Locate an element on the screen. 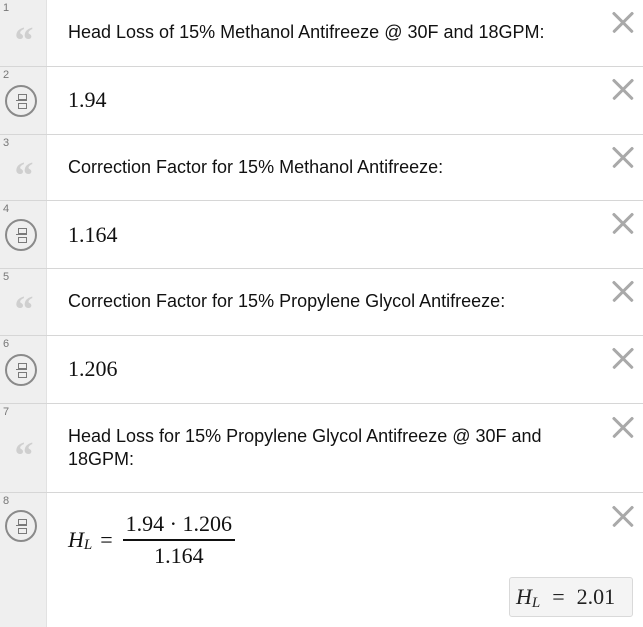  expression-row-math: 6 1.206 is located at coordinates (321, 370).